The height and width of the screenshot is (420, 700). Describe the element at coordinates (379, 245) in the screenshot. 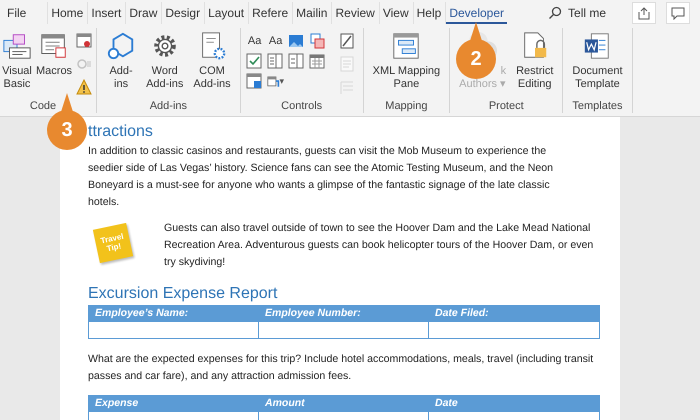

I see `paragraph: Guests can also travel outside of town to see the Hoover Dam and the Lake Mead National Recreation Area. Adventurous guests can book helicopter tours of the Hoover Dam, or even try skydiving!` at that location.